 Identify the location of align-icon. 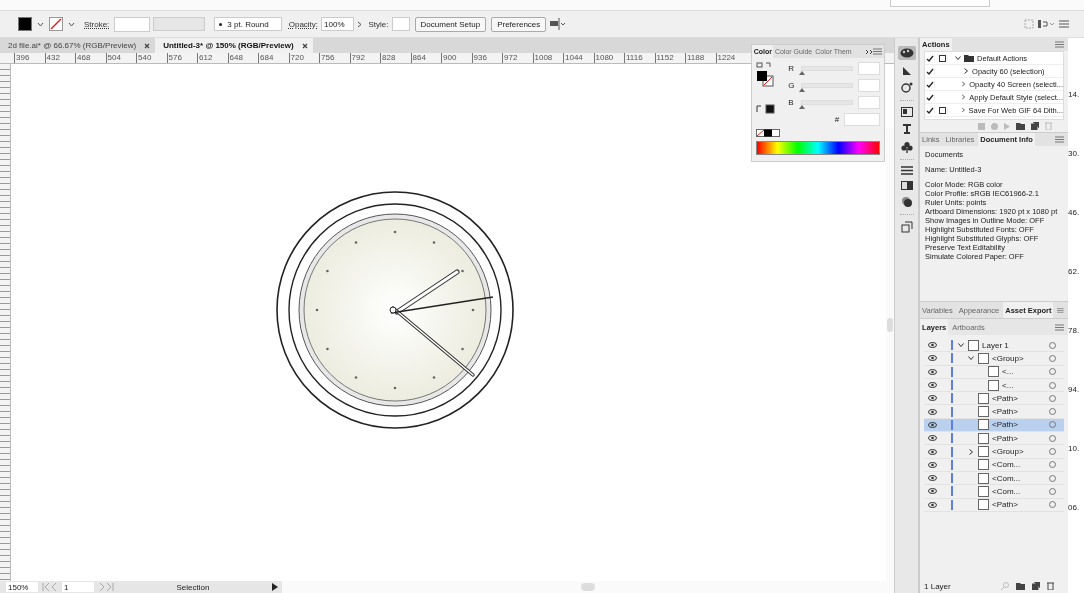
(557, 24).